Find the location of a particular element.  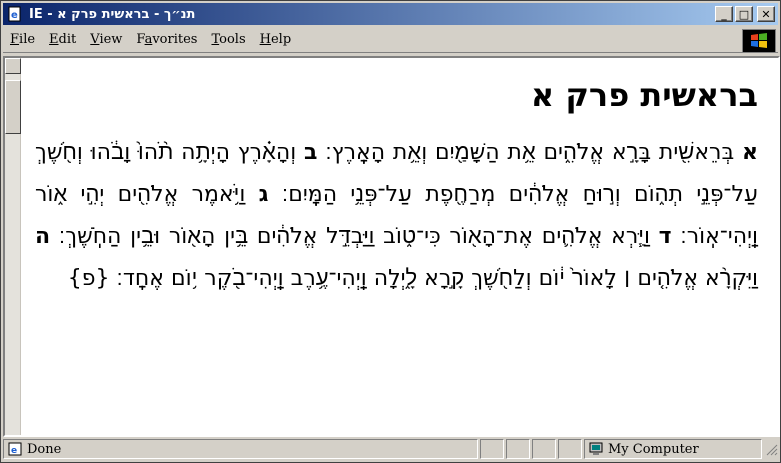

verse-number: א is located at coordinates (750, 153).